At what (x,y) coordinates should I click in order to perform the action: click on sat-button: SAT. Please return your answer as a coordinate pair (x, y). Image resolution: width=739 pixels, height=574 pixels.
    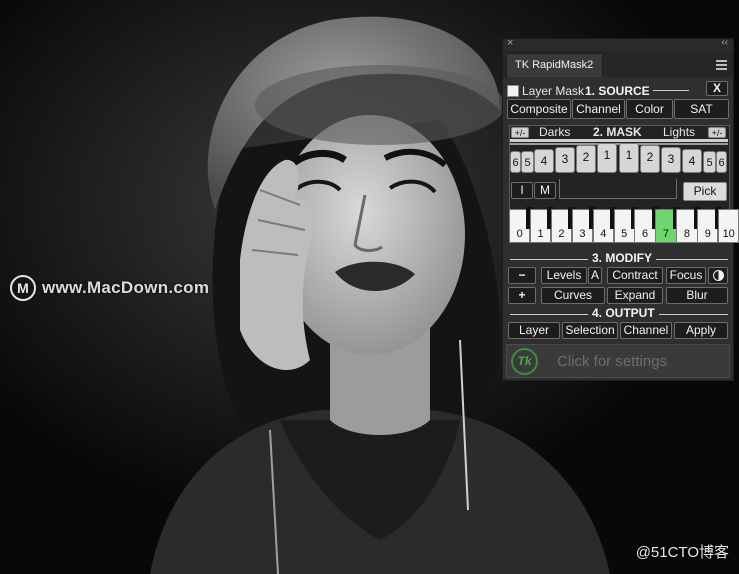
    Looking at the image, I should click on (701, 109).